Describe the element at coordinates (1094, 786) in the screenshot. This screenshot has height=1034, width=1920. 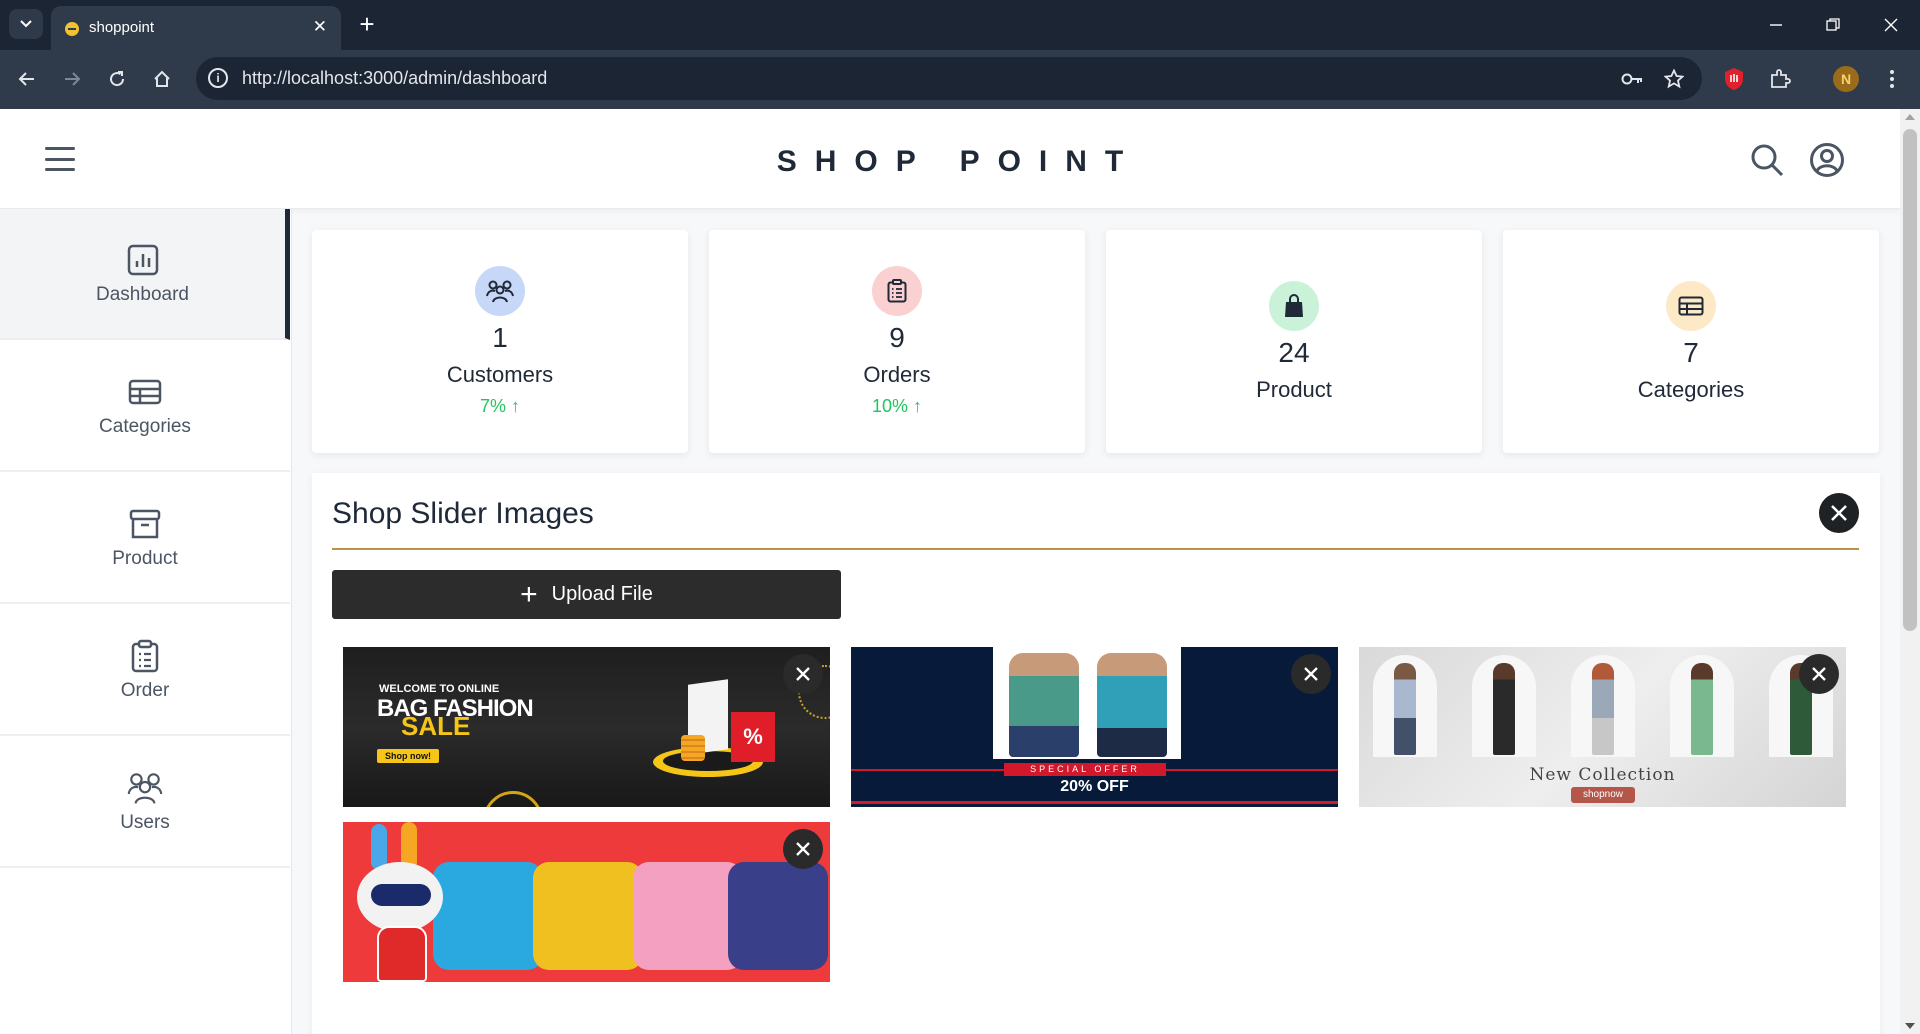
I see `slide-discount: 20% OFF` at that location.